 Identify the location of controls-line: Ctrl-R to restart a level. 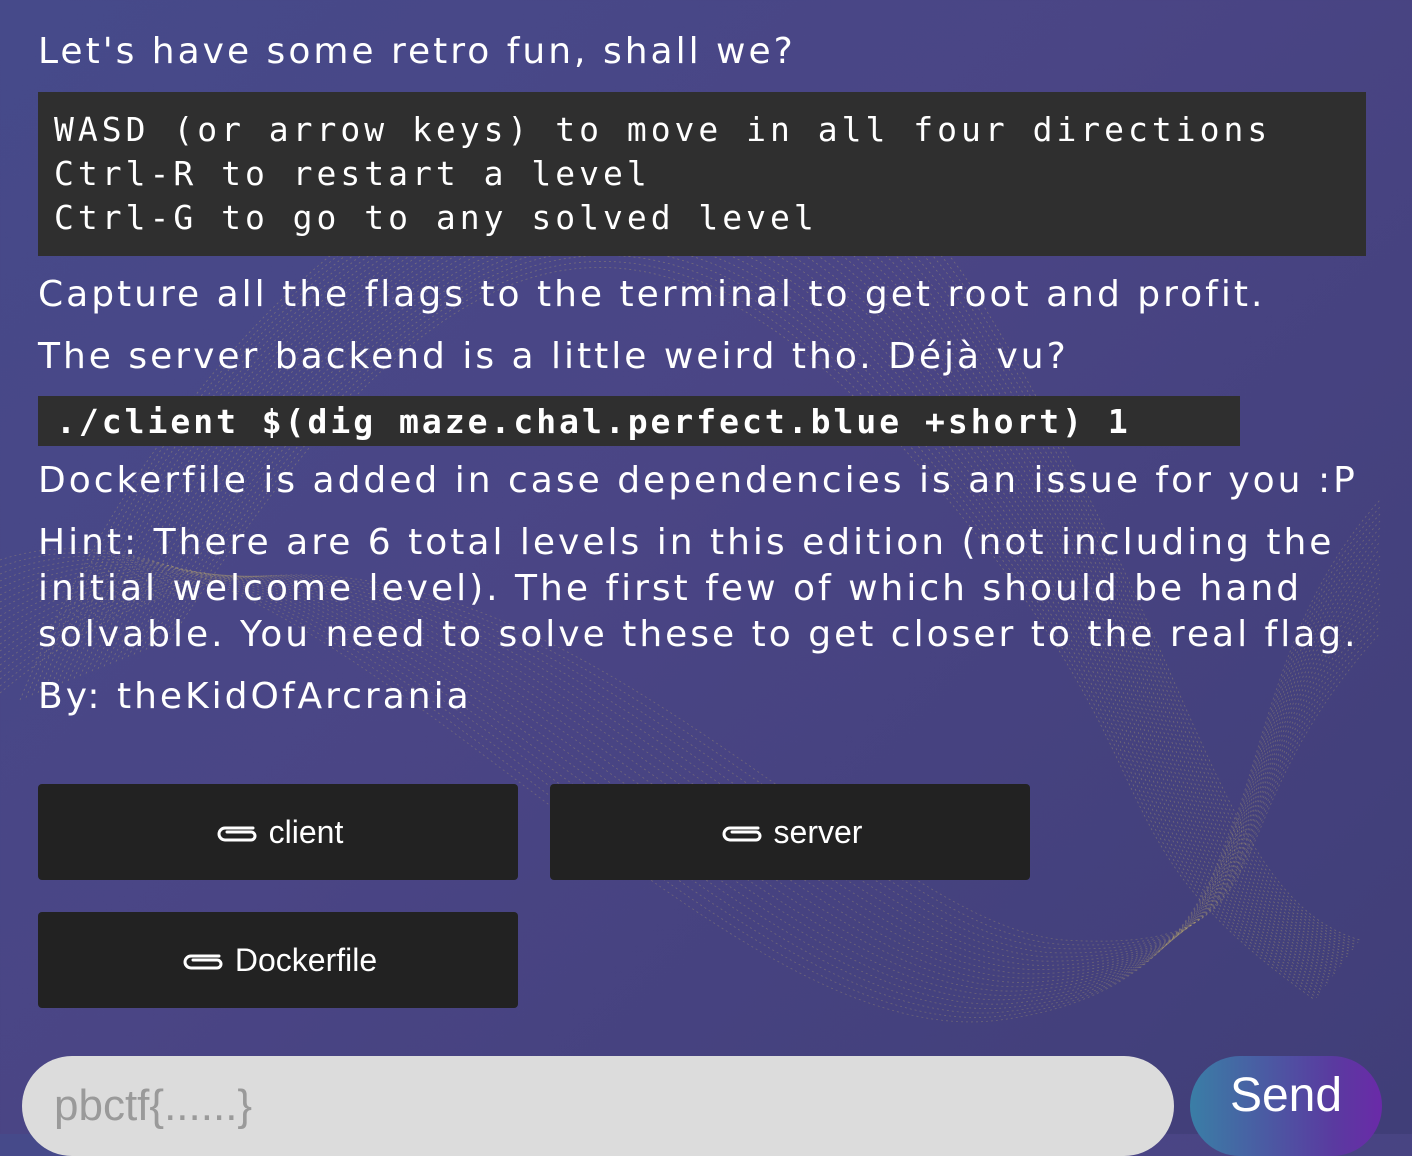
(352, 173).